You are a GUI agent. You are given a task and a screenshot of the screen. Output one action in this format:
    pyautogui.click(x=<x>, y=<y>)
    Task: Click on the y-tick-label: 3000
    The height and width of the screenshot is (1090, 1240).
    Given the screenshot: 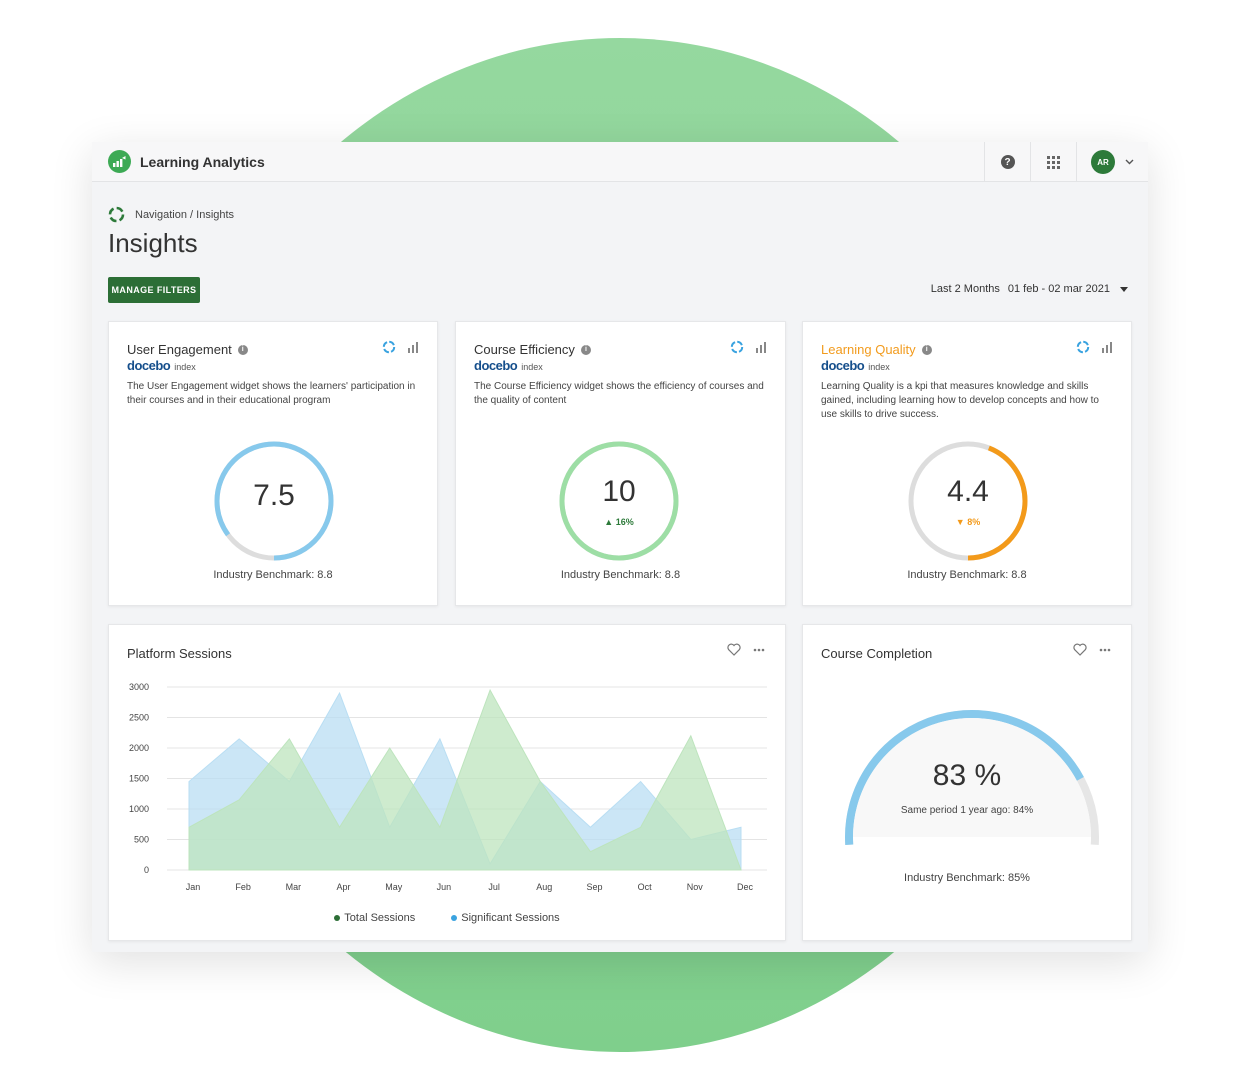 What is the action you would take?
    pyautogui.click(x=139, y=687)
    